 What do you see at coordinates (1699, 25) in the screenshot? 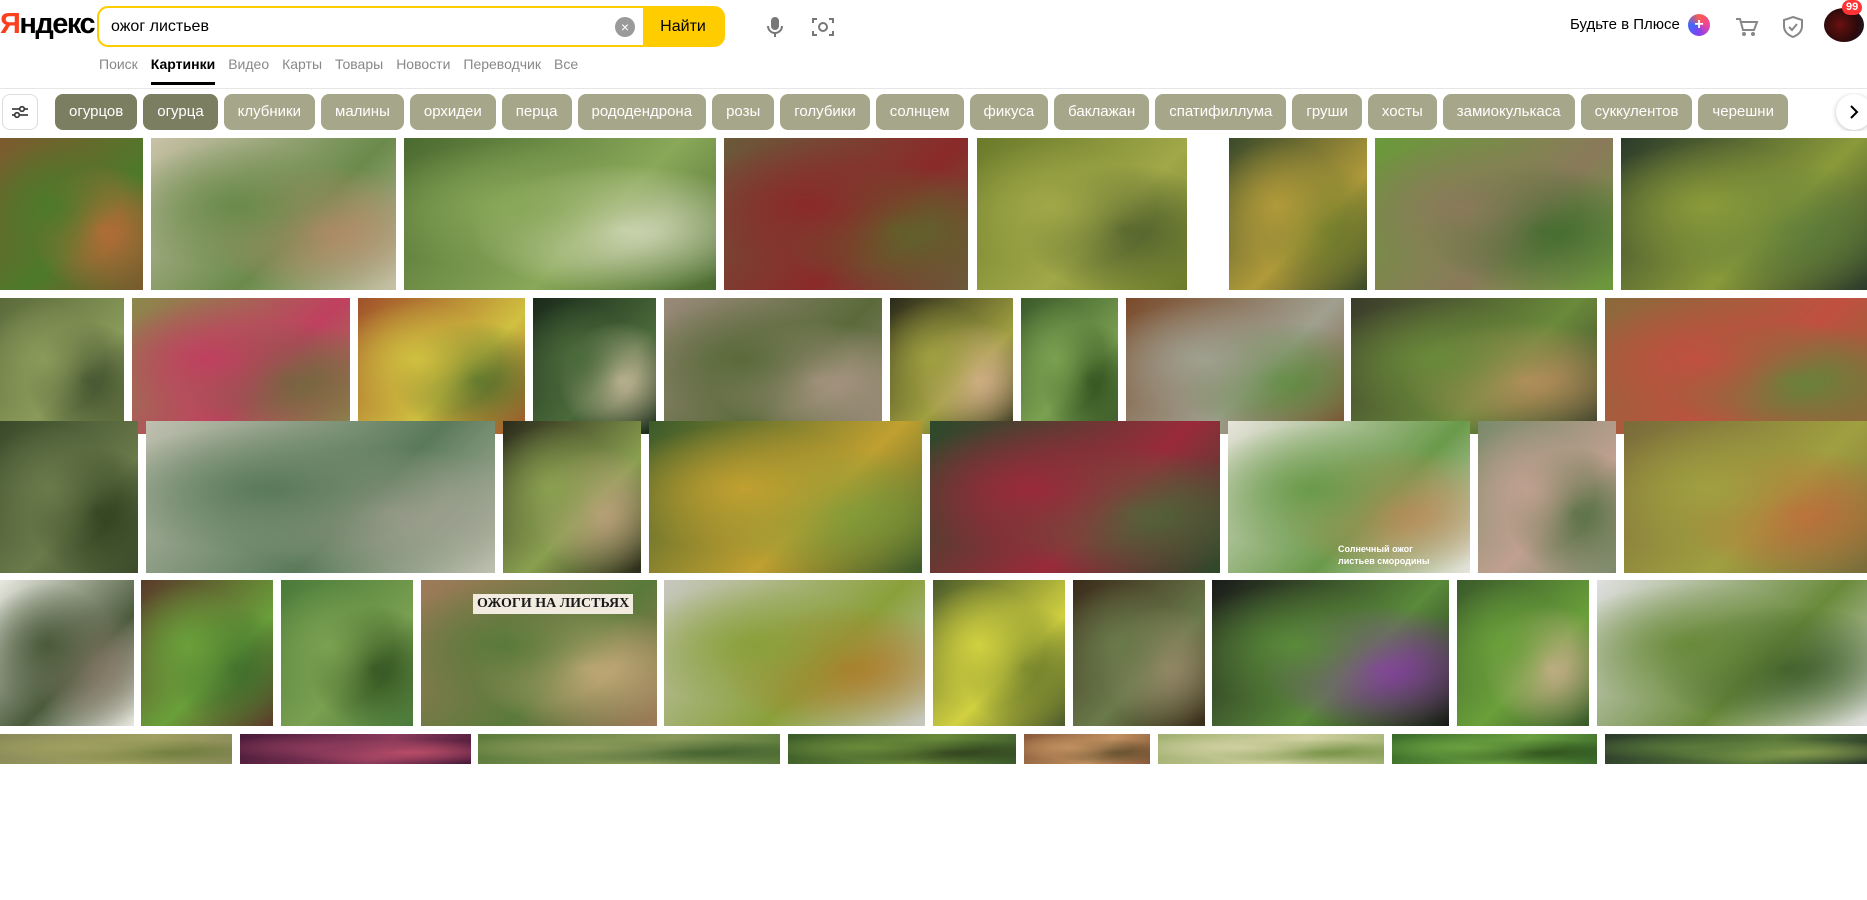
I see `plus-icon` at bounding box center [1699, 25].